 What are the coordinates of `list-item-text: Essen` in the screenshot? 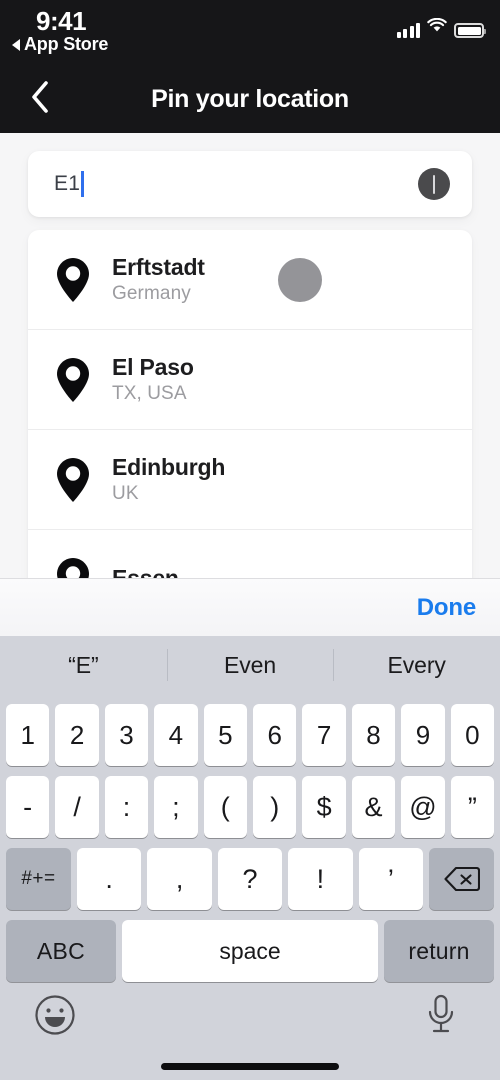 It's located at (145, 571).